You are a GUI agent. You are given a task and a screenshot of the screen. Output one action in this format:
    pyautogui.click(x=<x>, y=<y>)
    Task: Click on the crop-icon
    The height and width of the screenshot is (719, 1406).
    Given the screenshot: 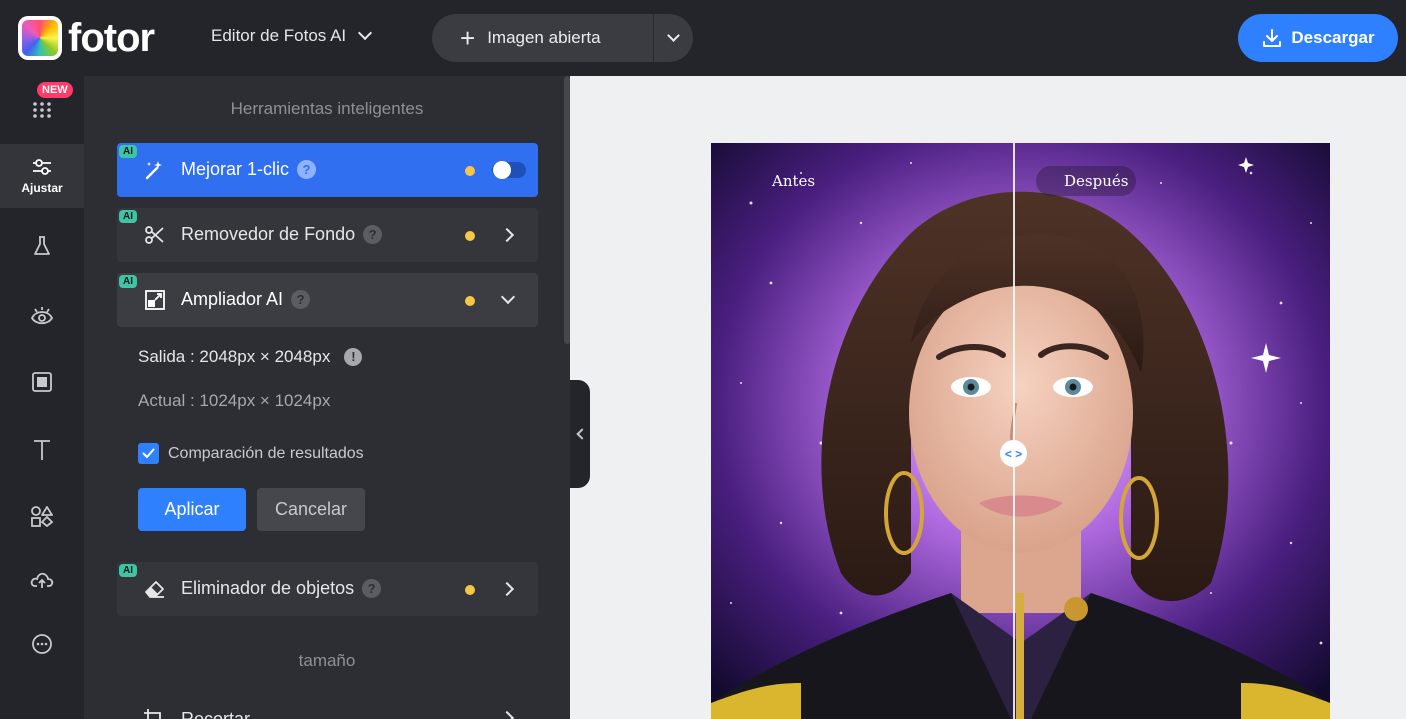 What is the action you would take?
    pyautogui.click(x=152, y=714)
    